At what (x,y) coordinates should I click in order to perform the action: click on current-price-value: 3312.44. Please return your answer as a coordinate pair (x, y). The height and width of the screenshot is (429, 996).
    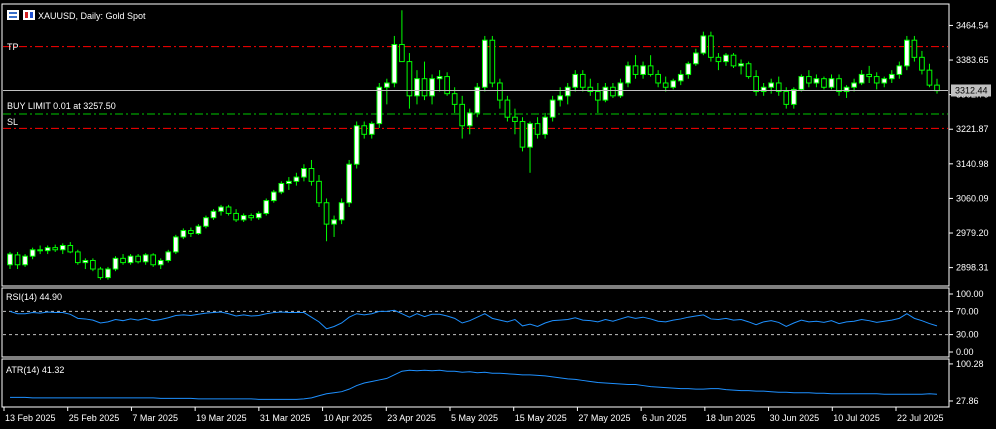
    Looking at the image, I should click on (971, 90).